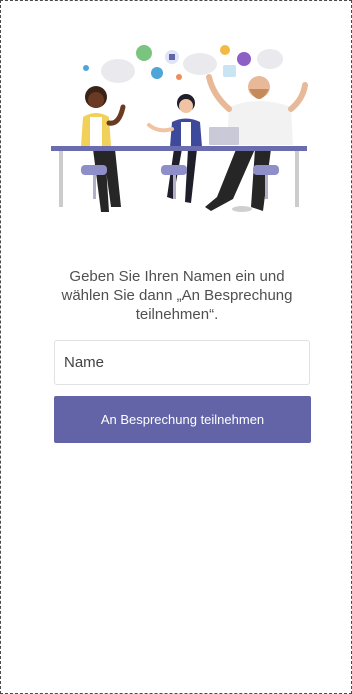 The image size is (352, 694). I want to click on emoji-icon, so click(225, 50).